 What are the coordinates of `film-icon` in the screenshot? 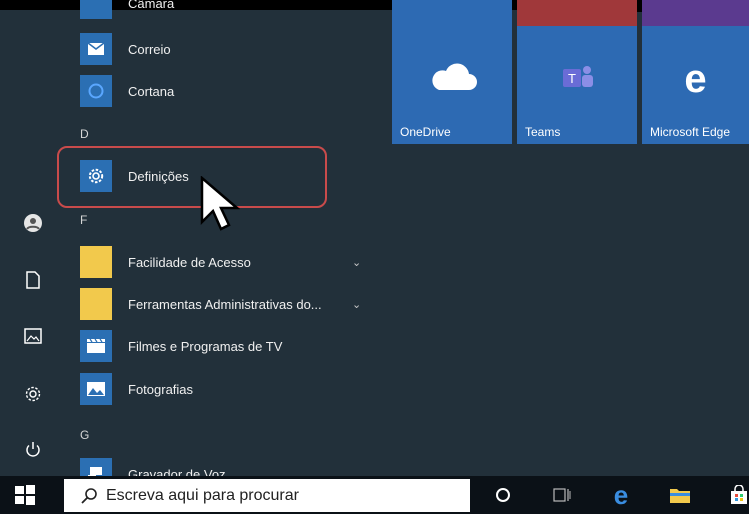 It's located at (96, 346).